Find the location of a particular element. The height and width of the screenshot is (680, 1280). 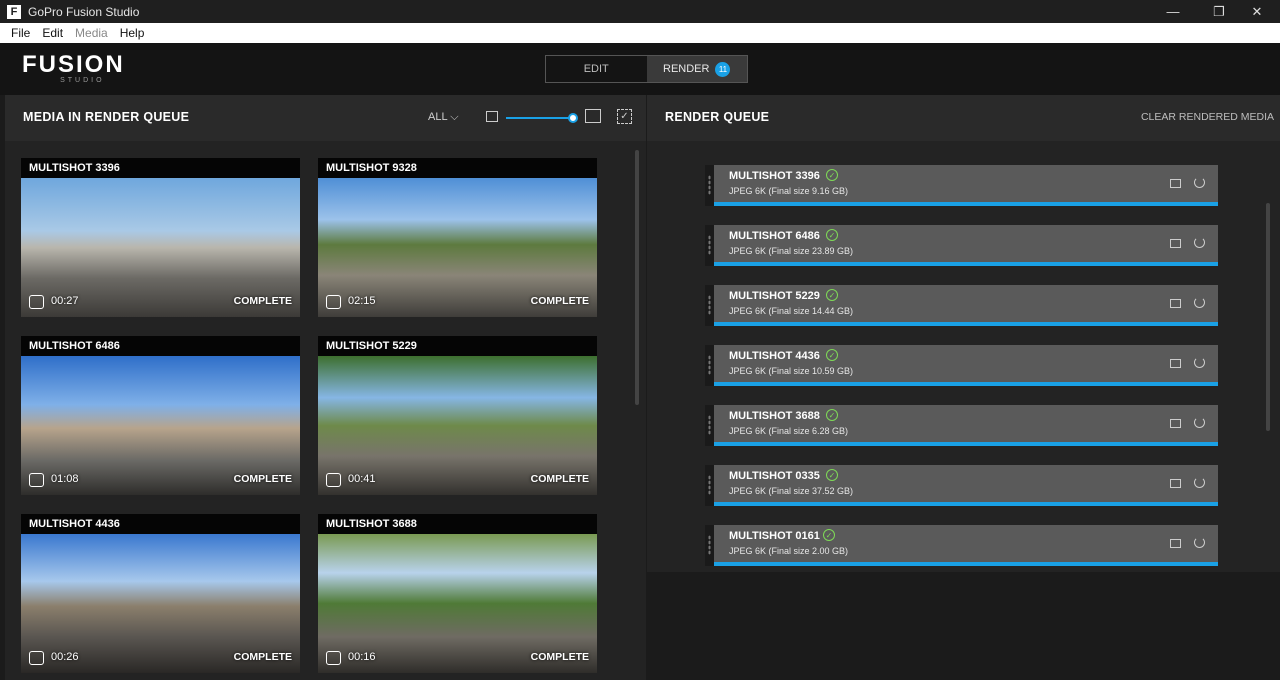

queue-item-name: MULTISHOT 3688 is located at coordinates (774, 416).